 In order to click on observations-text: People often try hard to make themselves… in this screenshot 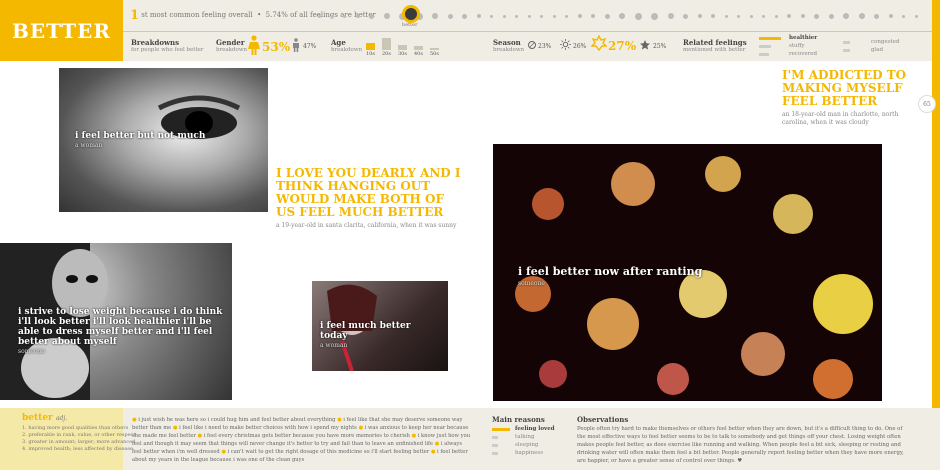, I will do `click(740, 445)`.